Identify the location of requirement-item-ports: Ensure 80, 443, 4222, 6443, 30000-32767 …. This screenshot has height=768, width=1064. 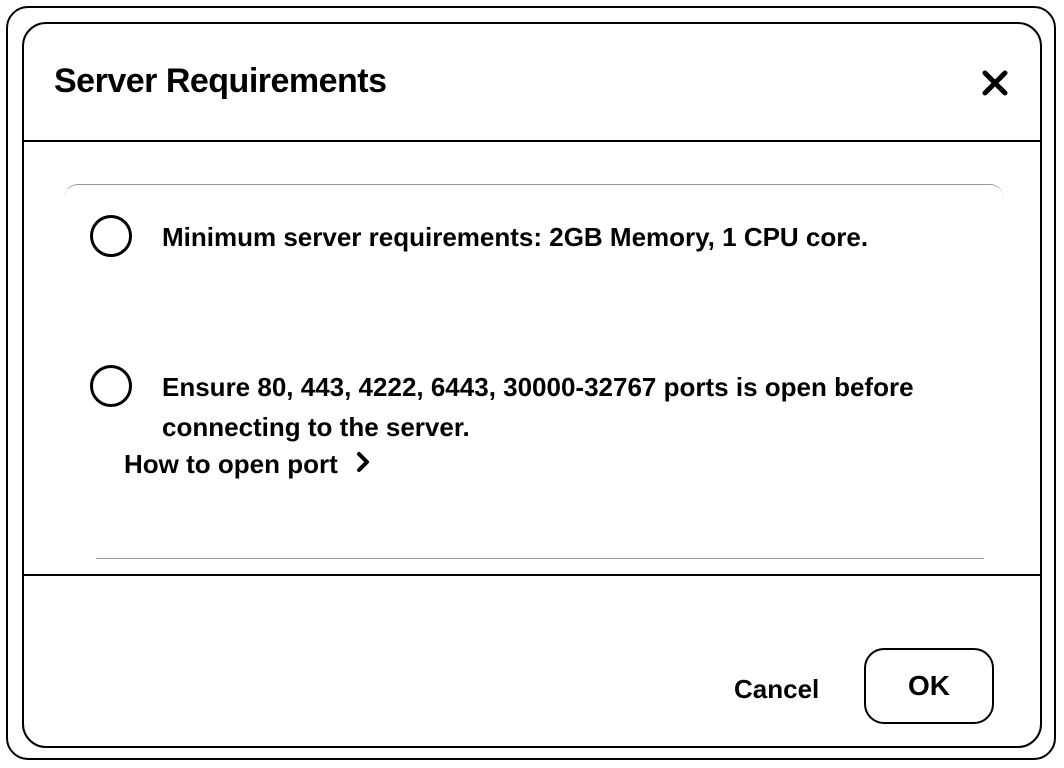
(516, 406).